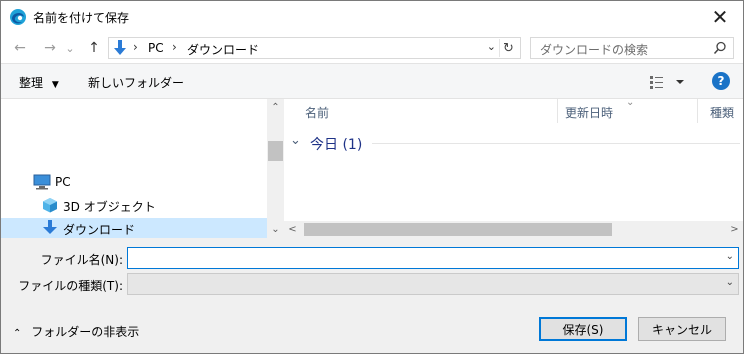 The width and height of the screenshot is (744, 354). I want to click on forward-arrow-icon: →, so click(50, 48).